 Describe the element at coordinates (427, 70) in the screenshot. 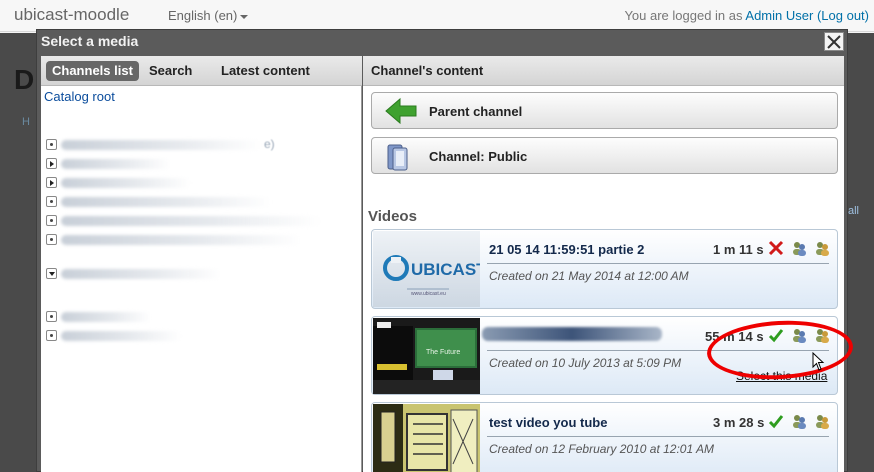

I see `panel-header-title: Channel's content` at that location.